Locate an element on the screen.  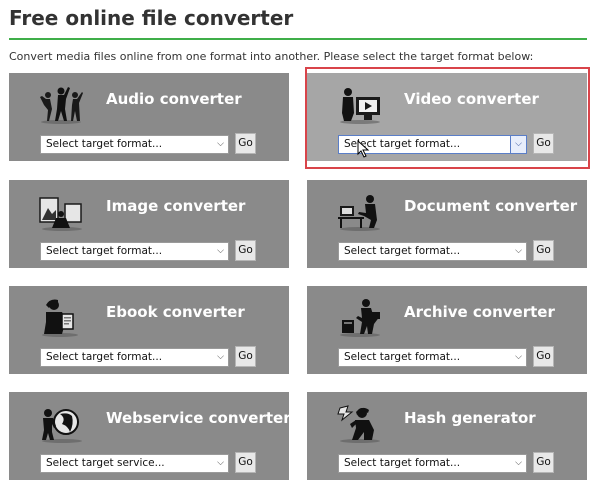
webservice-select: Select target service... ⌵ is located at coordinates (134, 463).